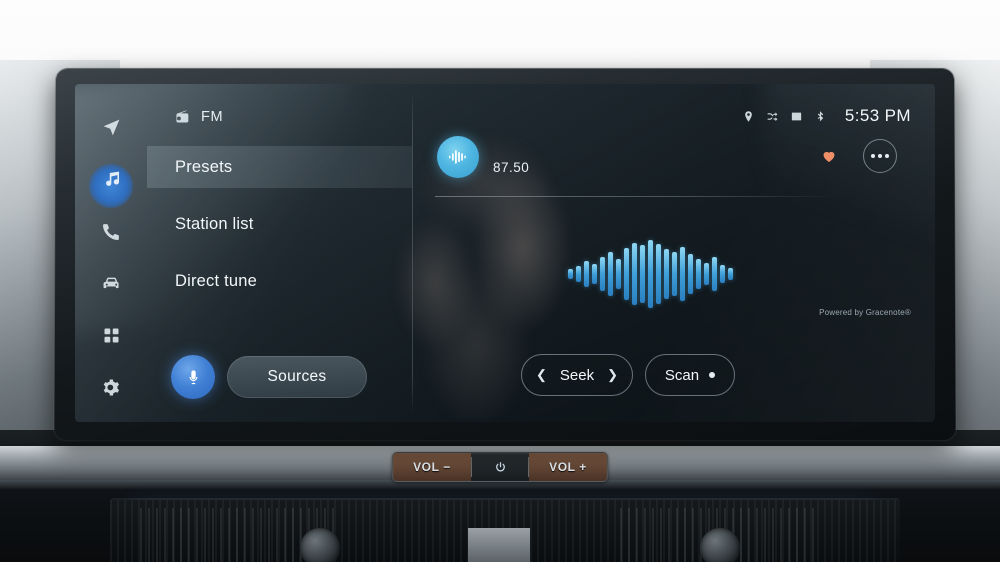 The image size is (1000, 562). I want to click on source-label: FM, so click(212, 117).